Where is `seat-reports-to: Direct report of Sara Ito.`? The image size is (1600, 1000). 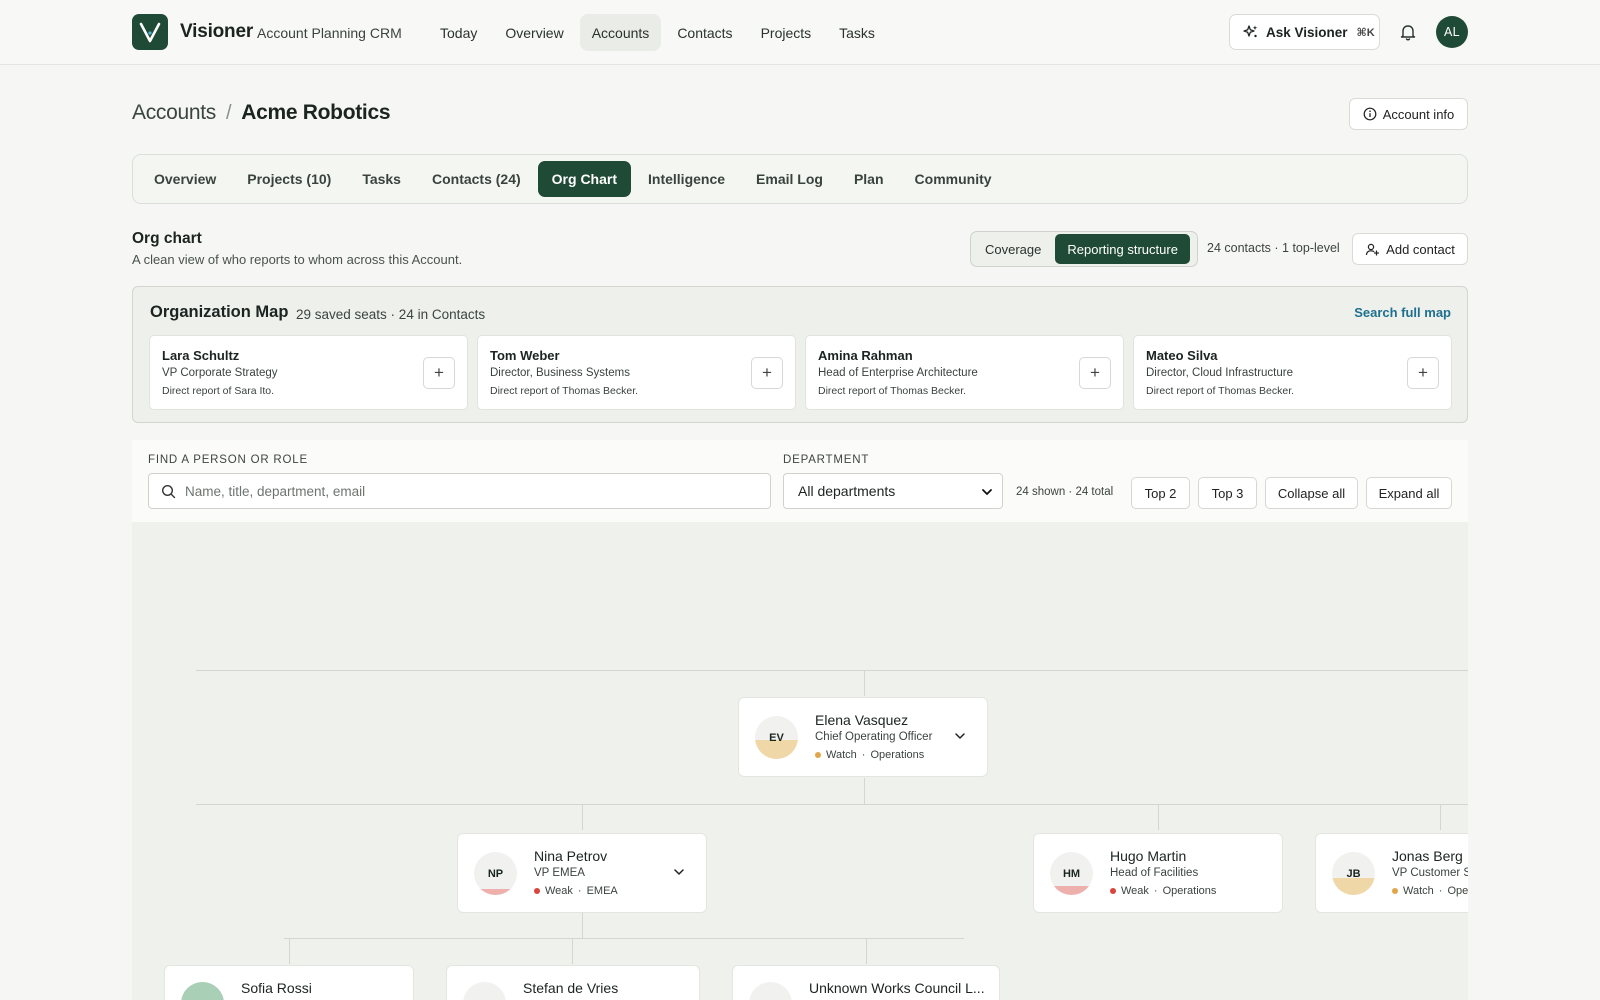
seat-reports-to: Direct report of Sara Ito. is located at coordinates (218, 391).